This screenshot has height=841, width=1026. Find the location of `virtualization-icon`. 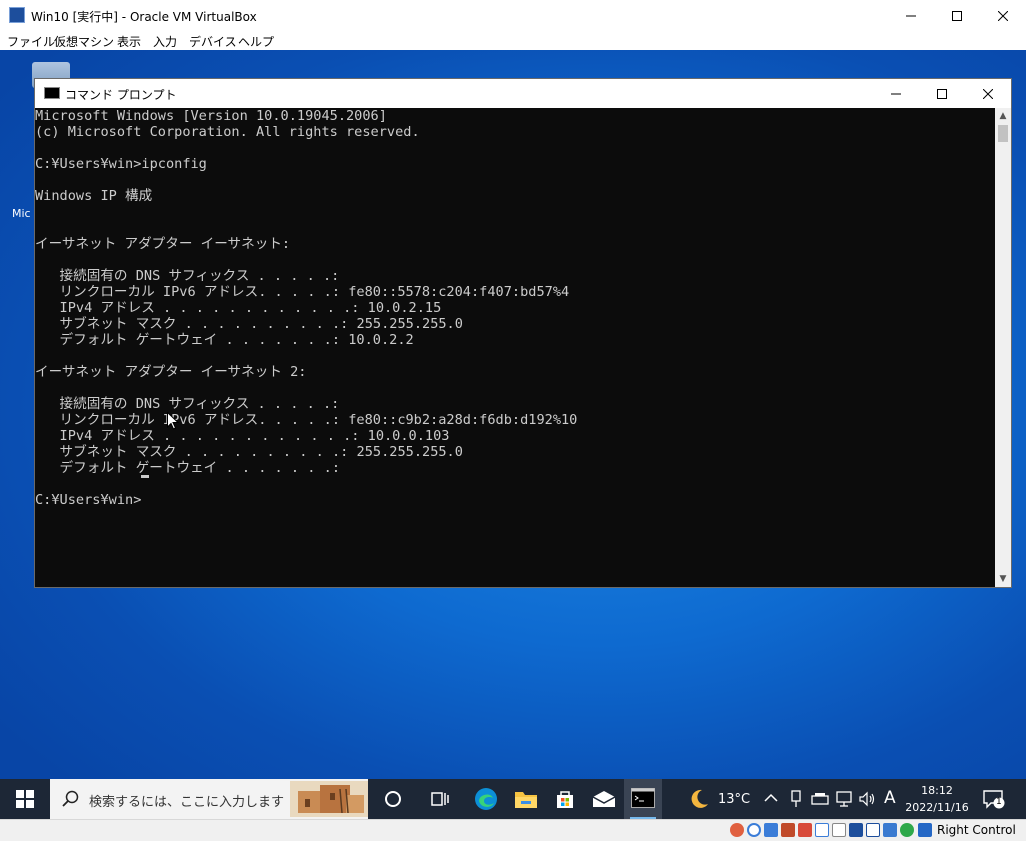

virtualization-icon is located at coordinates (890, 830).